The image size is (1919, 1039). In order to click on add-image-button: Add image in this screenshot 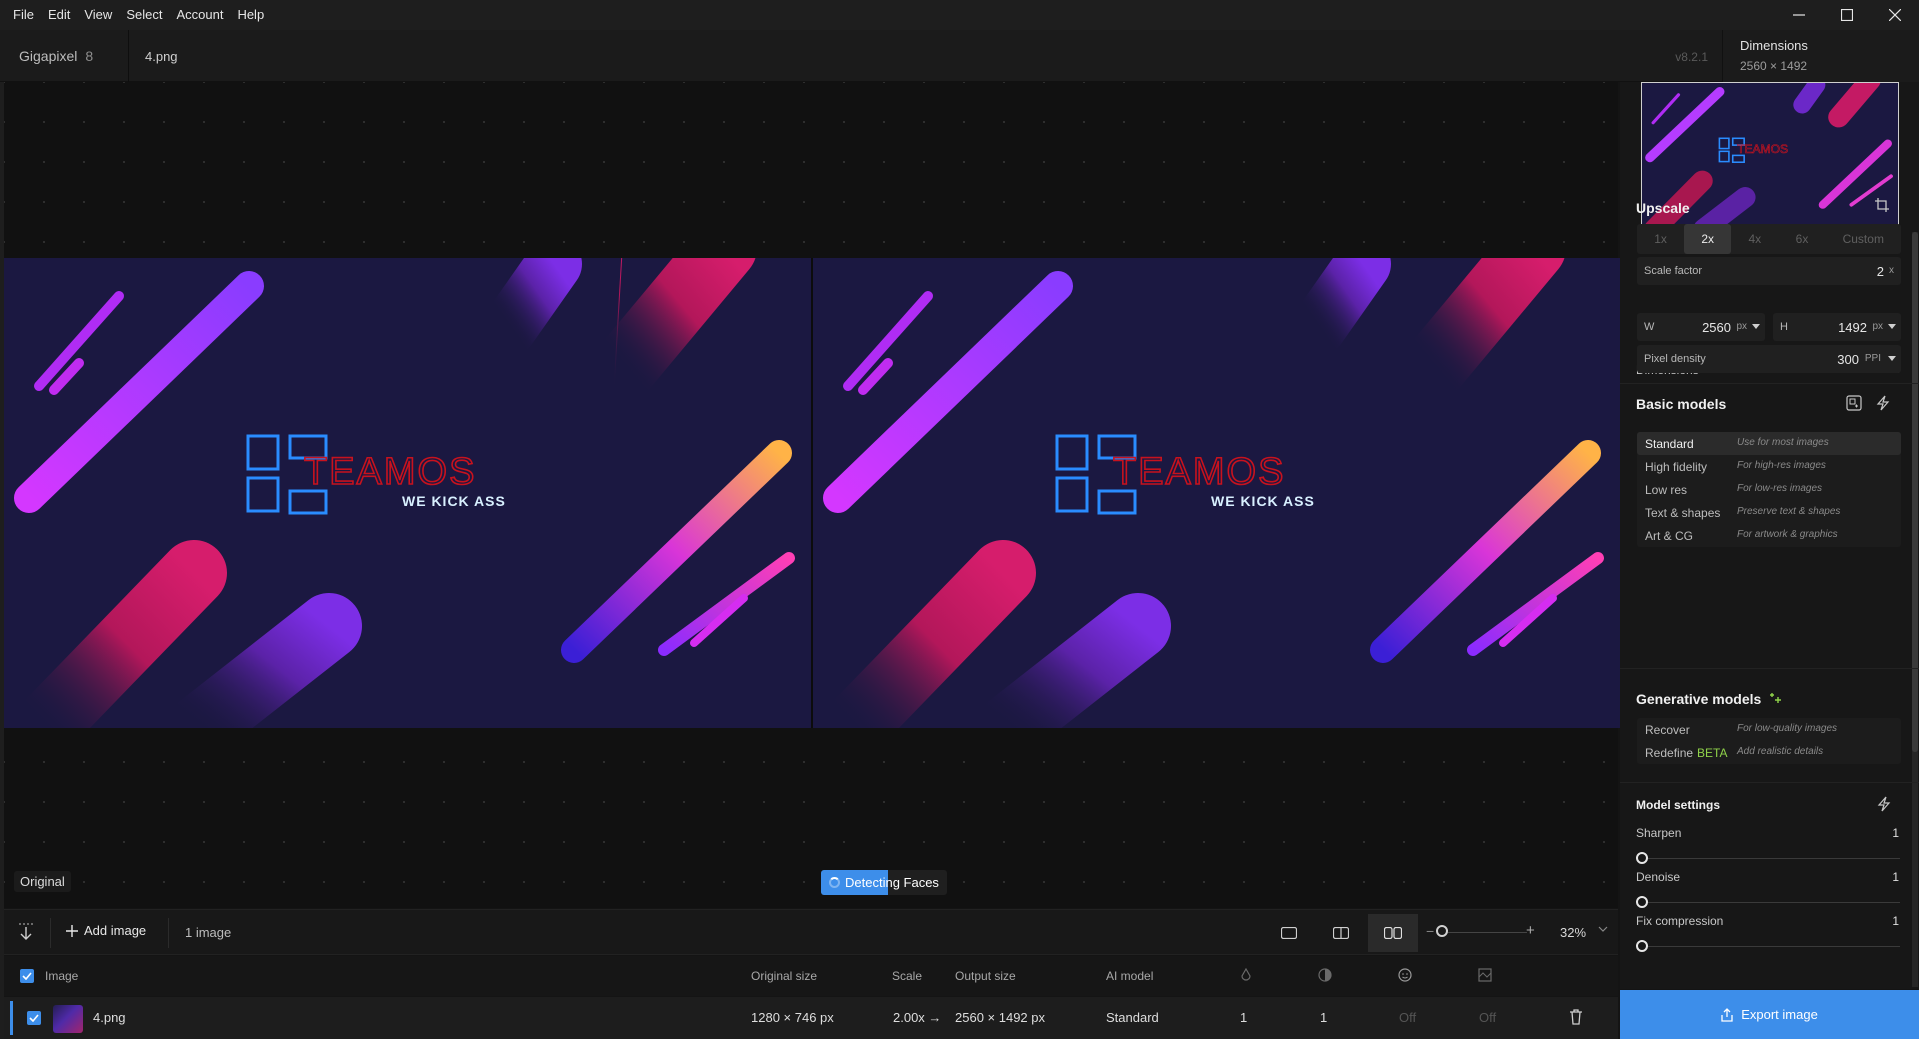, I will do `click(106, 930)`.